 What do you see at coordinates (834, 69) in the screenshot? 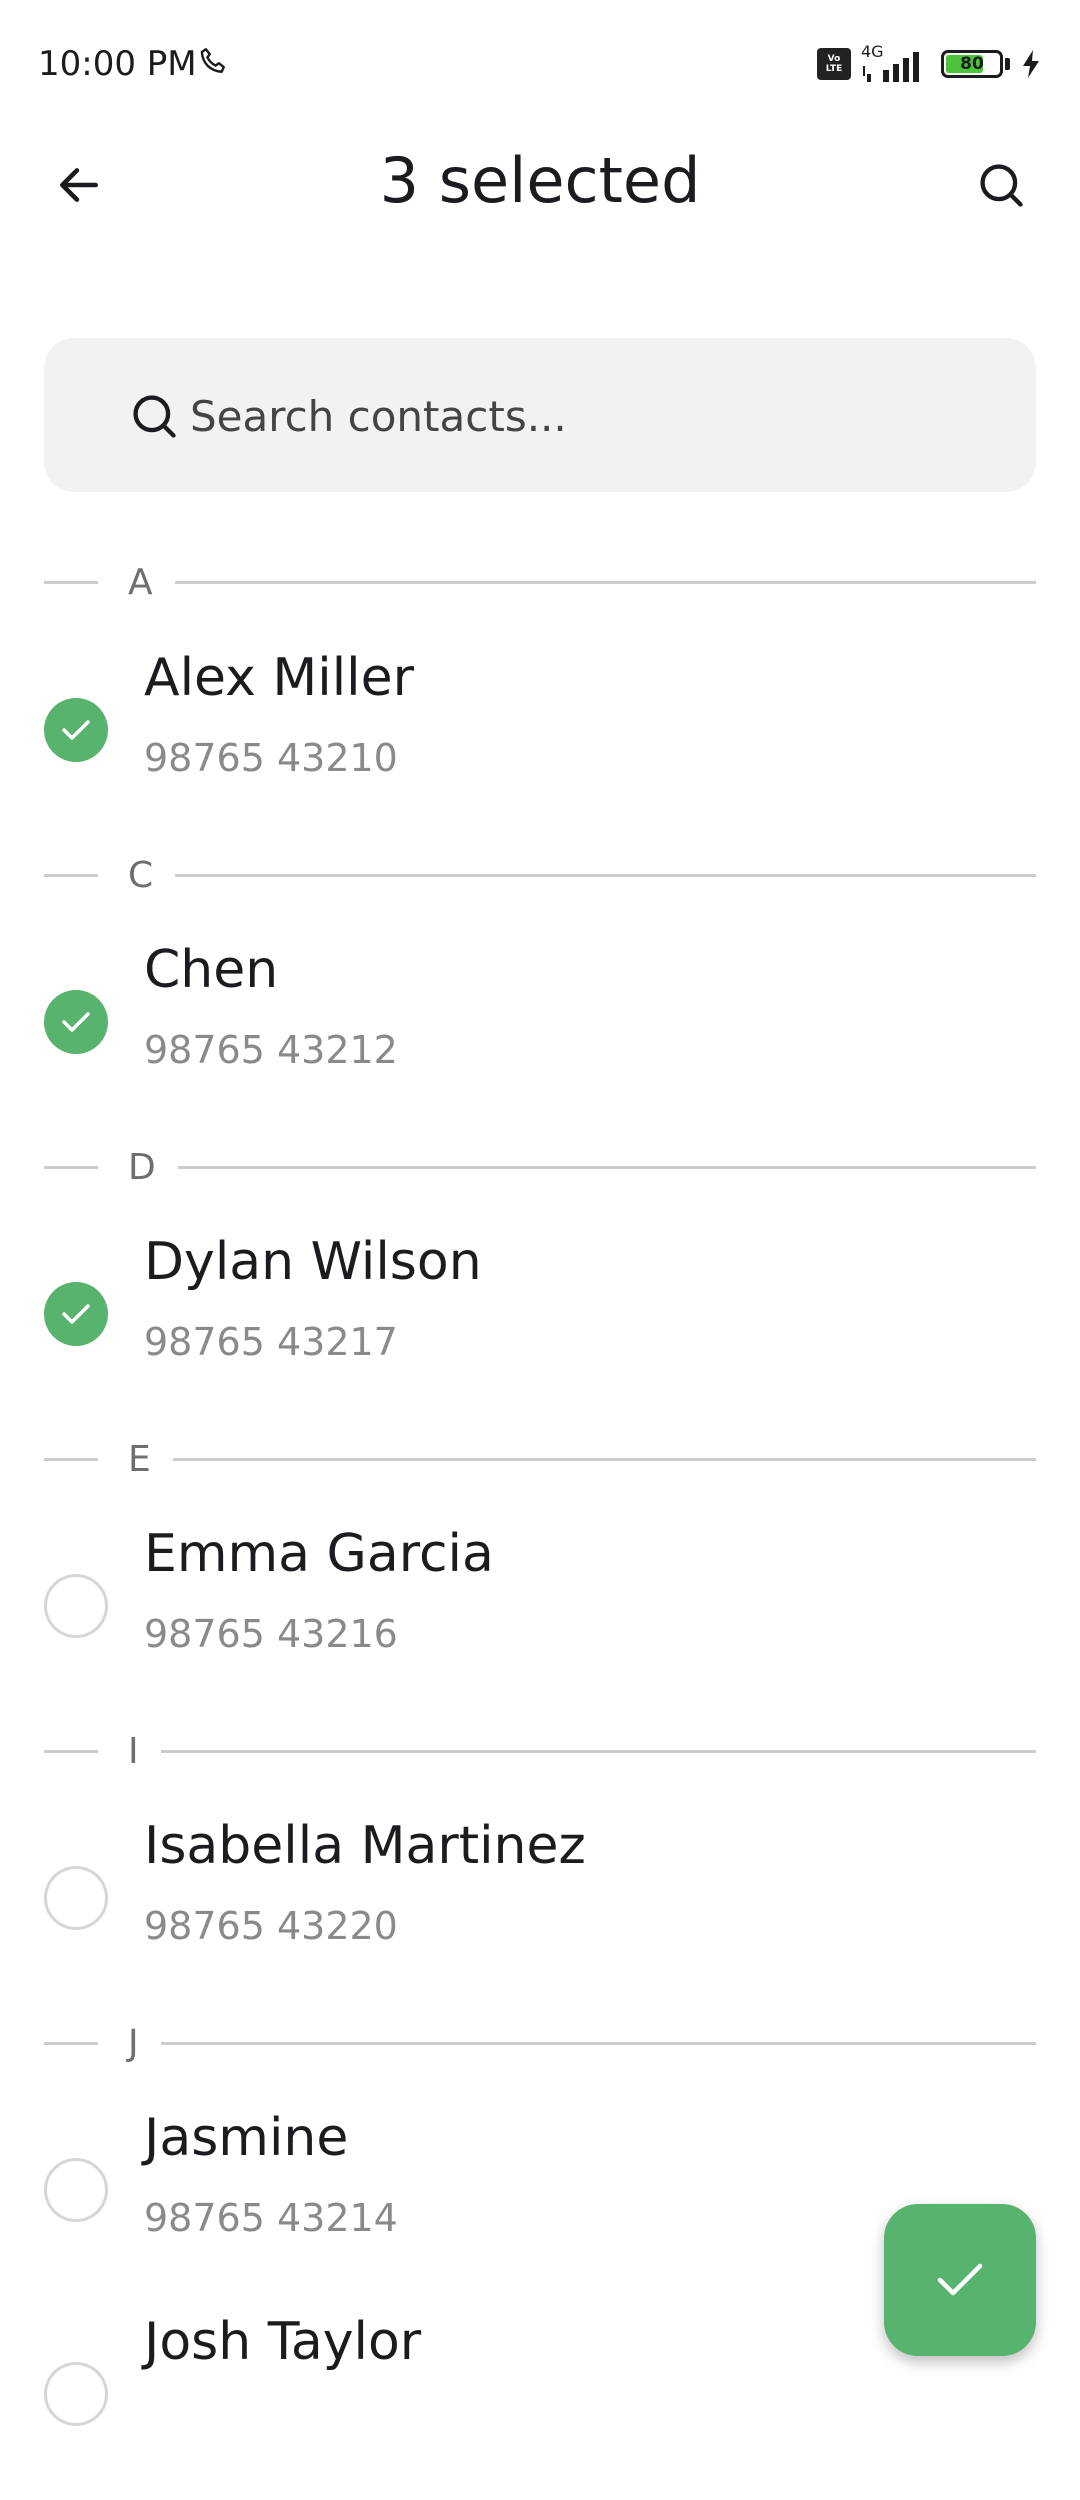
I see `volte-text-bottom: LTE` at bounding box center [834, 69].